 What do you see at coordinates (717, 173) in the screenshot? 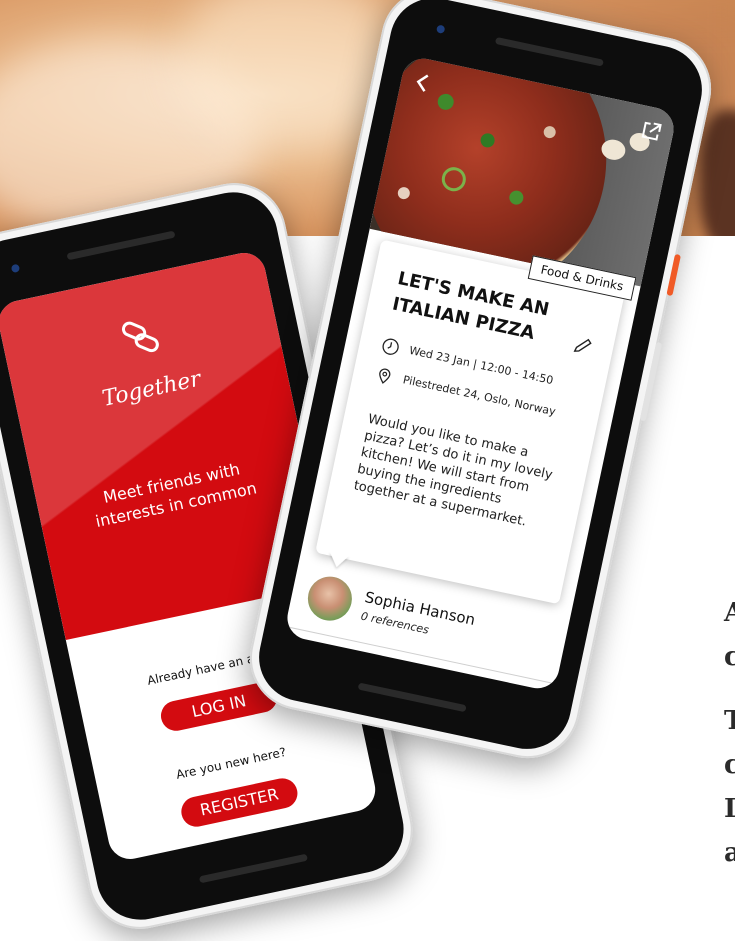
I see `hero-dark-object` at bounding box center [717, 173].